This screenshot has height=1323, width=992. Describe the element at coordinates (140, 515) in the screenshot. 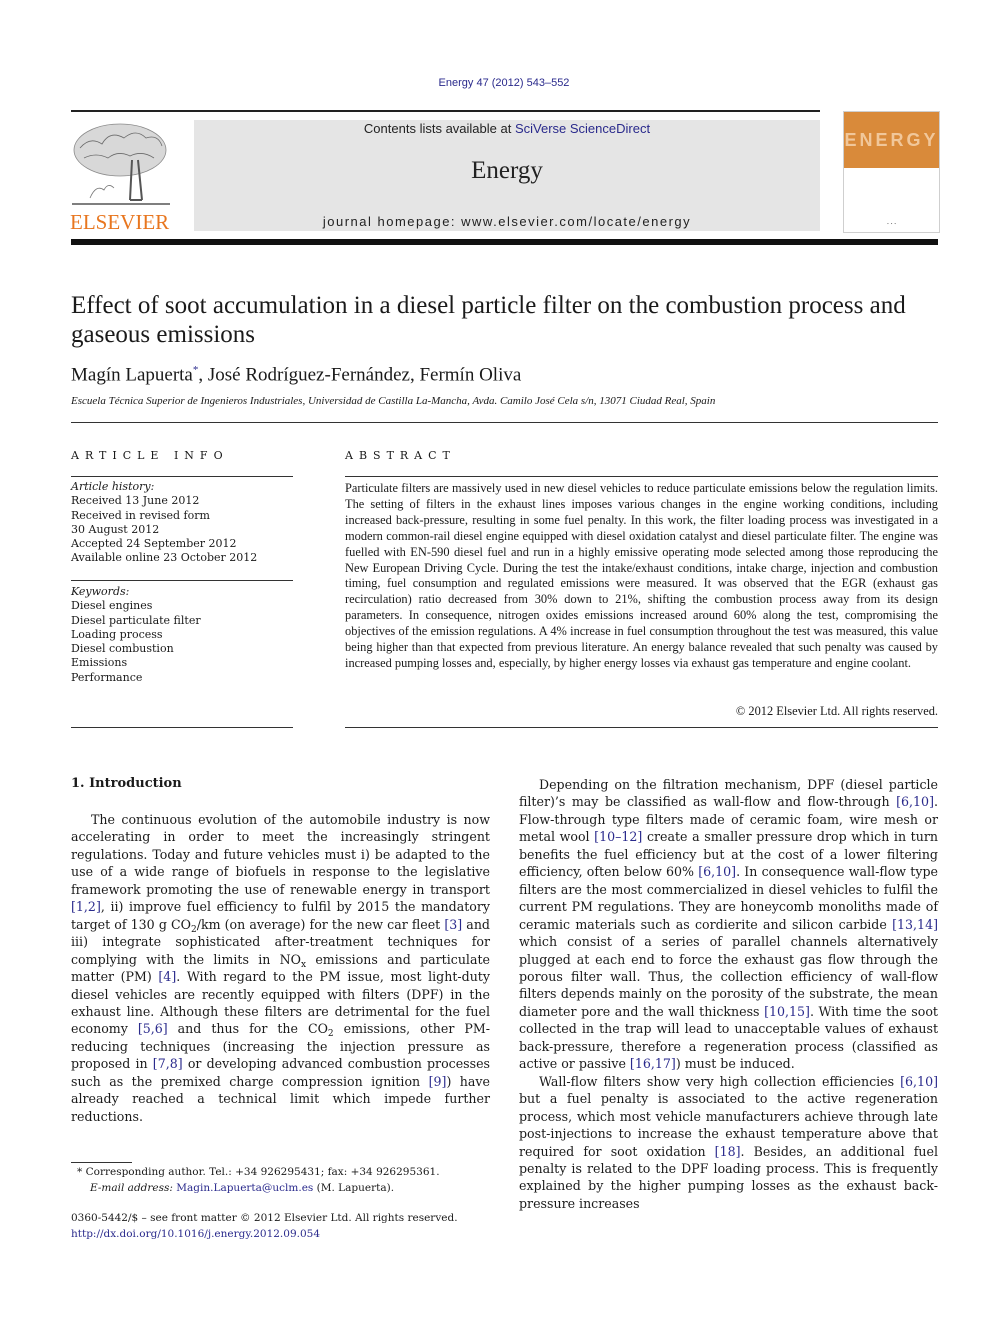

I see `history-item: Received in revised form` at that location.